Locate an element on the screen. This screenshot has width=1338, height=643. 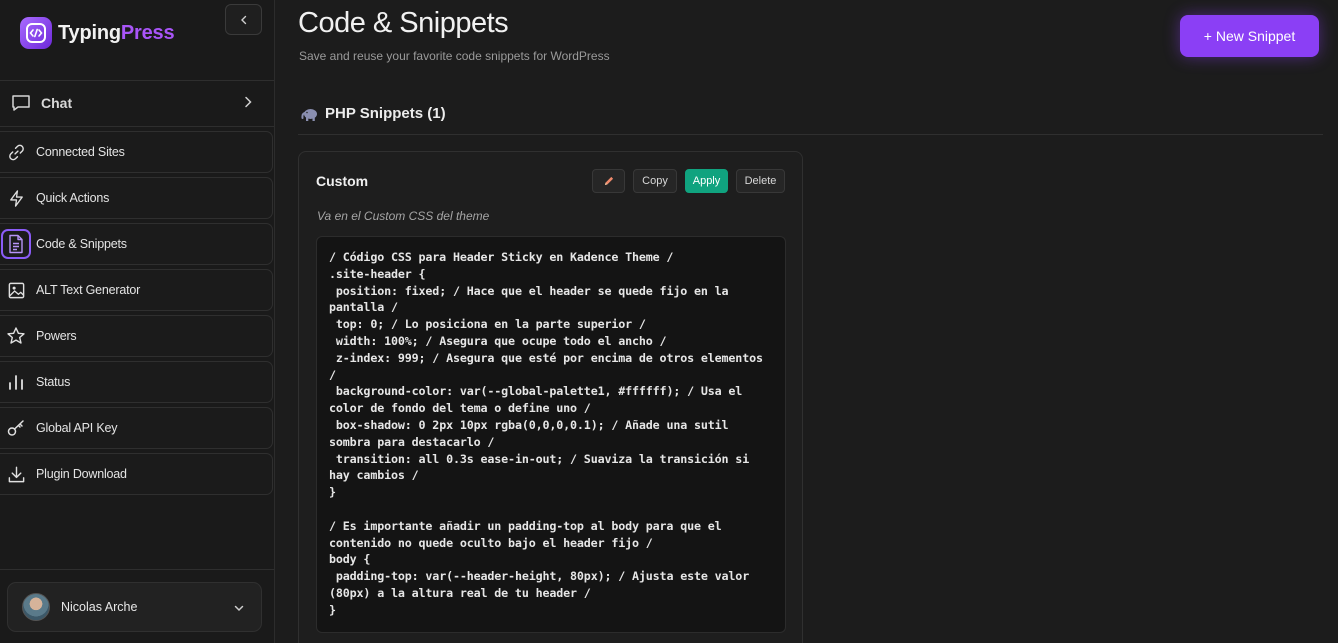
document-icon is located at coordinates (16, 244).